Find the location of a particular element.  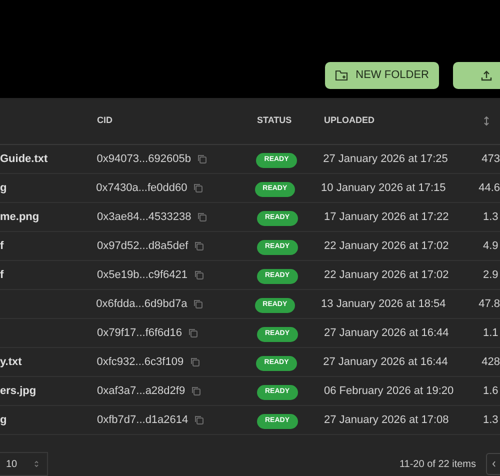

cid-text: 0xfc932...6c3f109 is located at coordinates (140, 362).